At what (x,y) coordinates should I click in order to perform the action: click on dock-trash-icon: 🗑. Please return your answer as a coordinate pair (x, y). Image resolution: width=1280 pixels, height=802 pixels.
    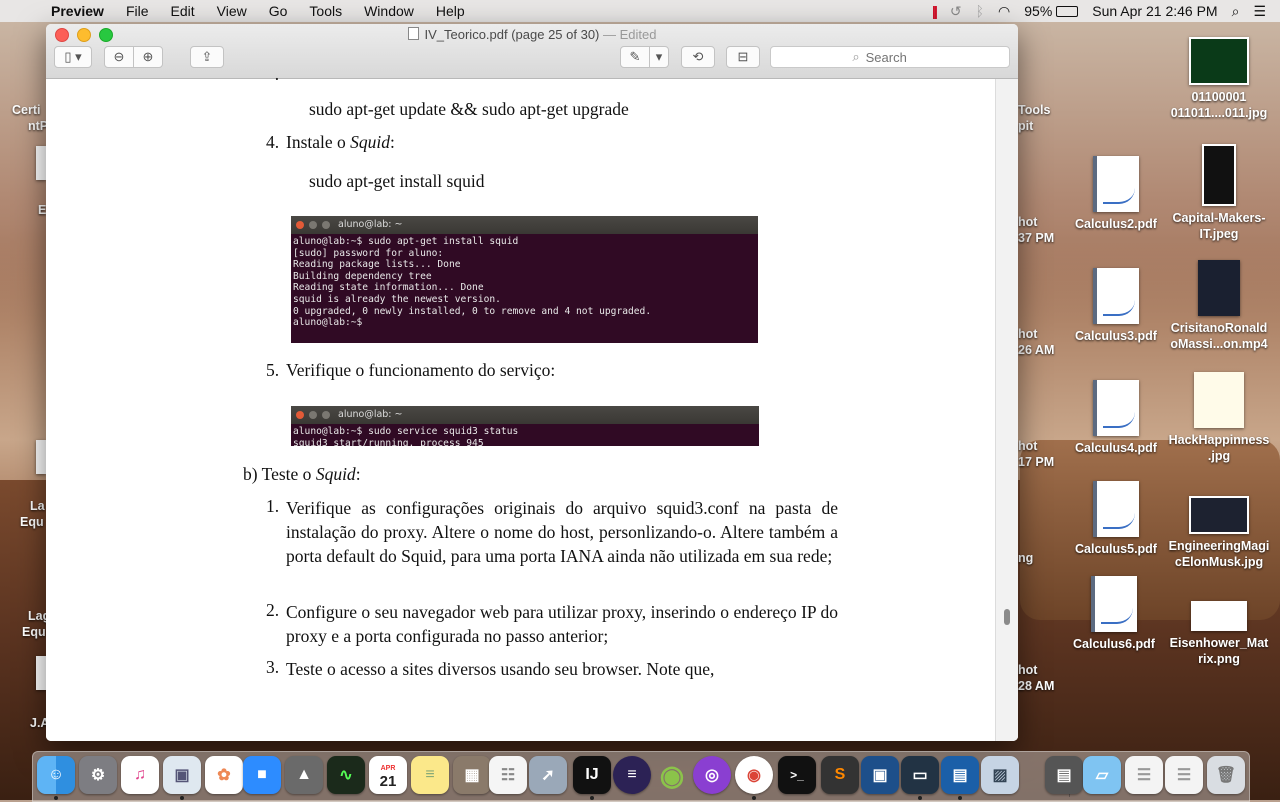
    Looking at the image, I should click on (1226, 775).